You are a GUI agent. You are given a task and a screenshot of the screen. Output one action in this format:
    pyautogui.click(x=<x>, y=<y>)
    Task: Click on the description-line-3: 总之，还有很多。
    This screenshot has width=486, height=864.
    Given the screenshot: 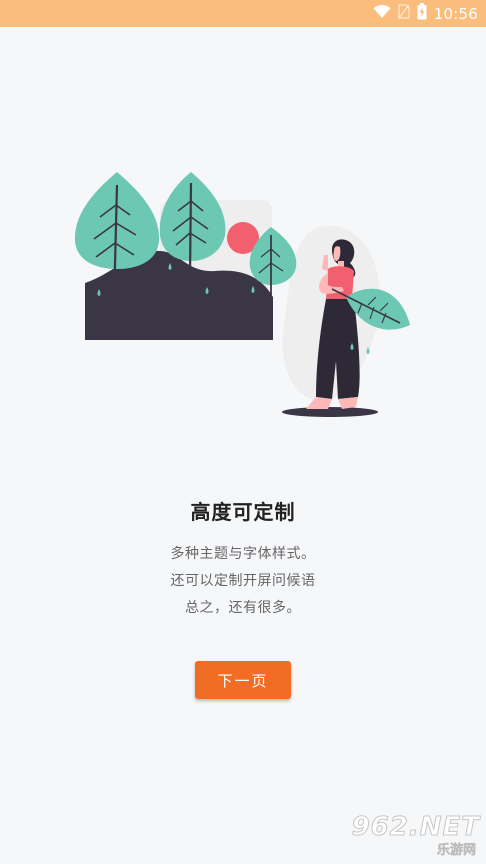 What is the action you would take?
    pyautogui.click(x=243, y=608)
    